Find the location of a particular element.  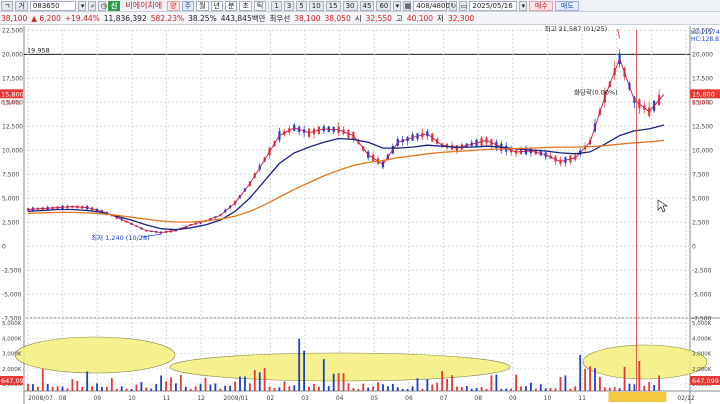

period-month: 년 is located at coordinates (216, 5).